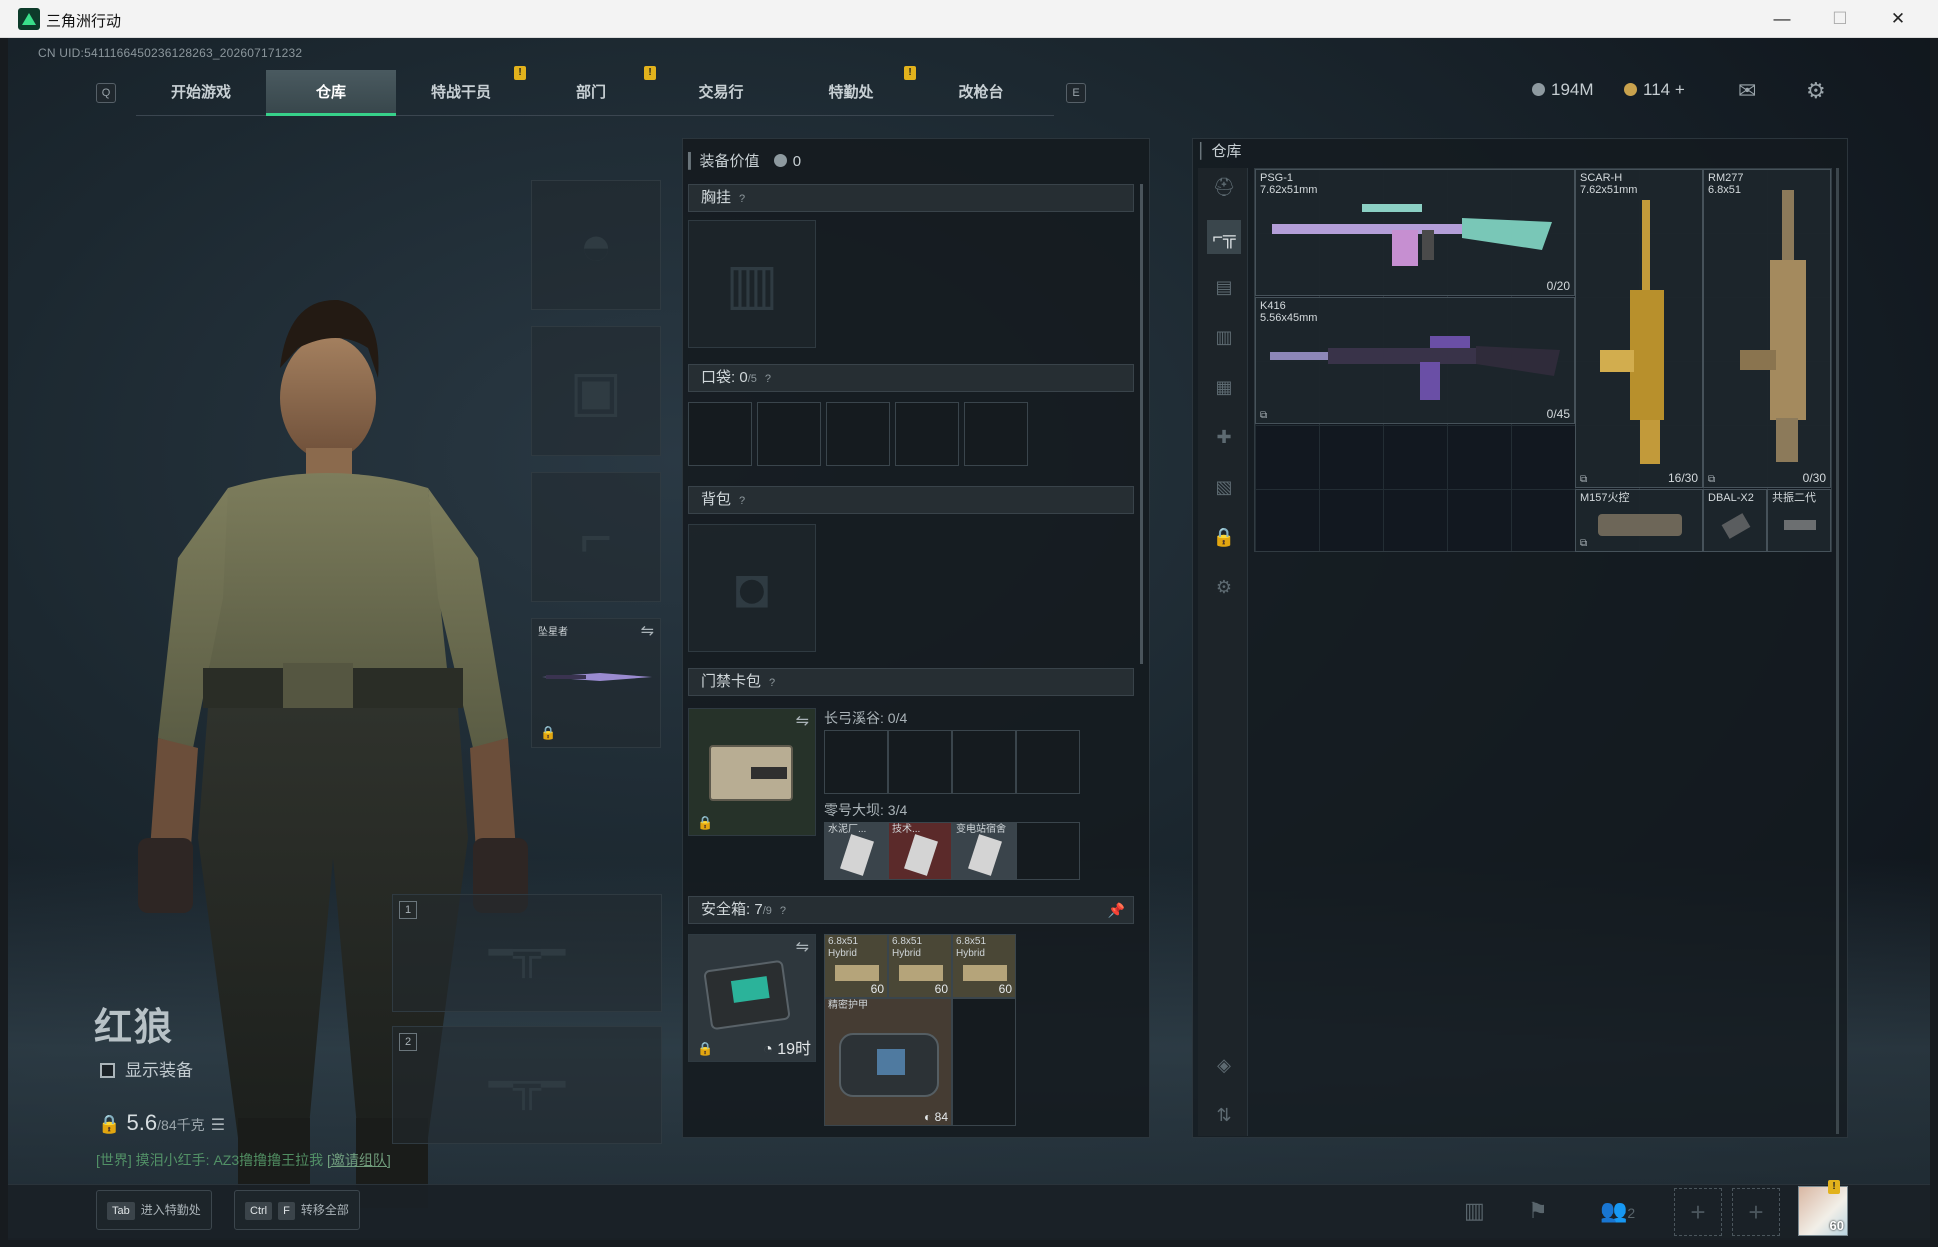  What do you see at coordinates (1224, 1065) in the screenshot?
I see `category-layers-icon: ◈` at bounding box center [1224, 1065].